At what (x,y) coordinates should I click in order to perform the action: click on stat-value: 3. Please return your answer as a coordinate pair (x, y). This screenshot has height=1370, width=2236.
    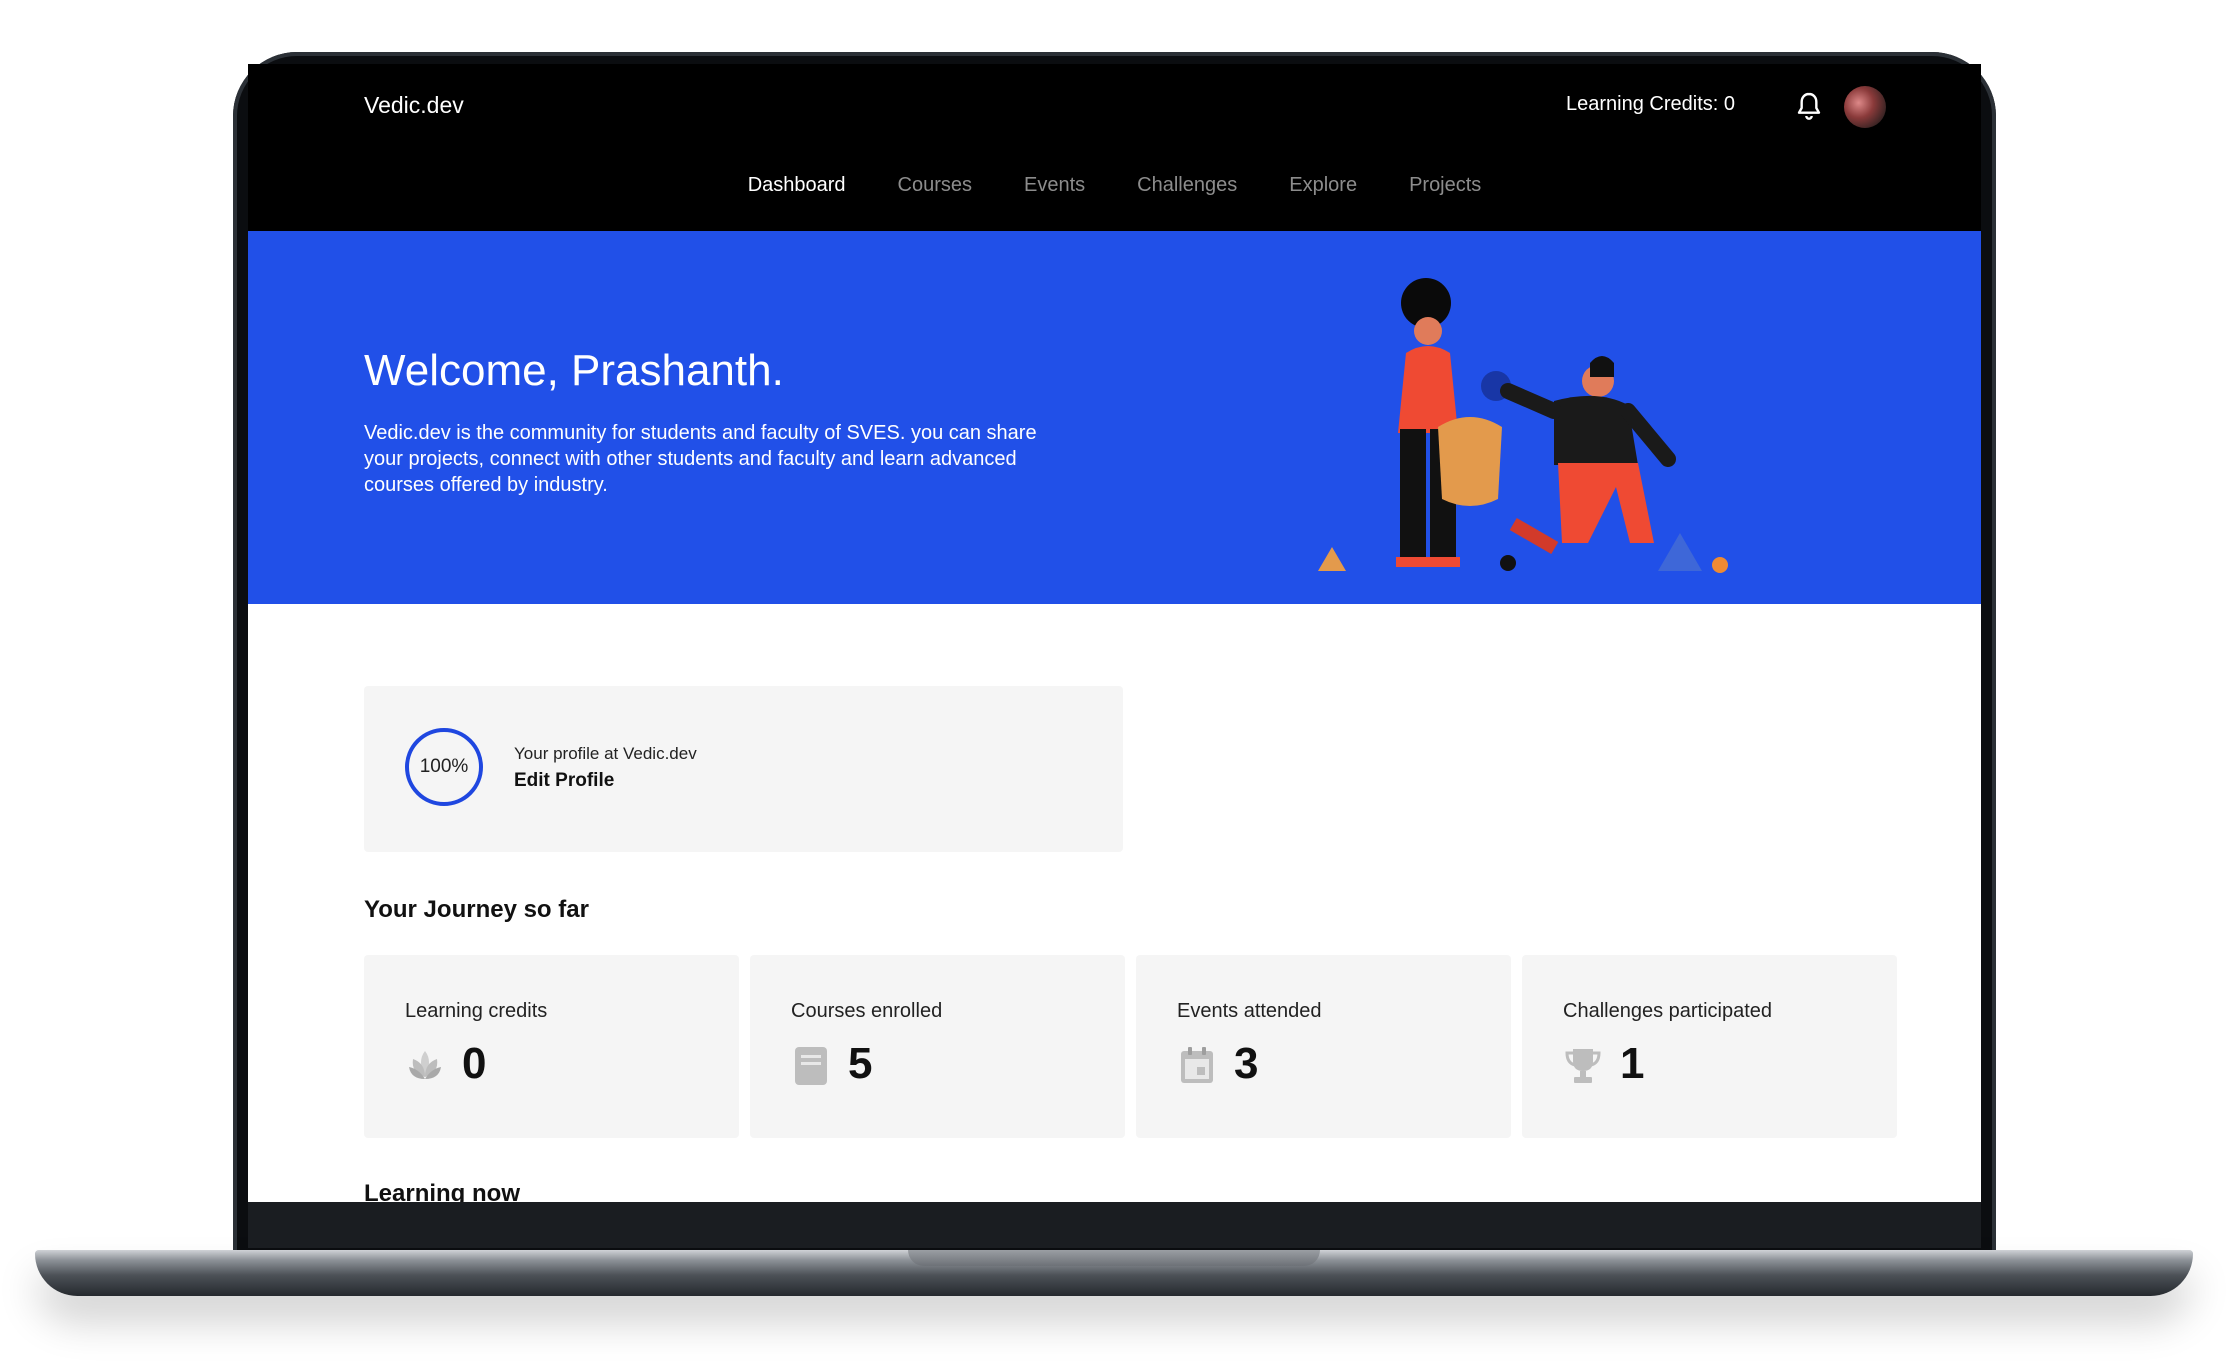
    Looking at the image, I should click on (1246, 1063).